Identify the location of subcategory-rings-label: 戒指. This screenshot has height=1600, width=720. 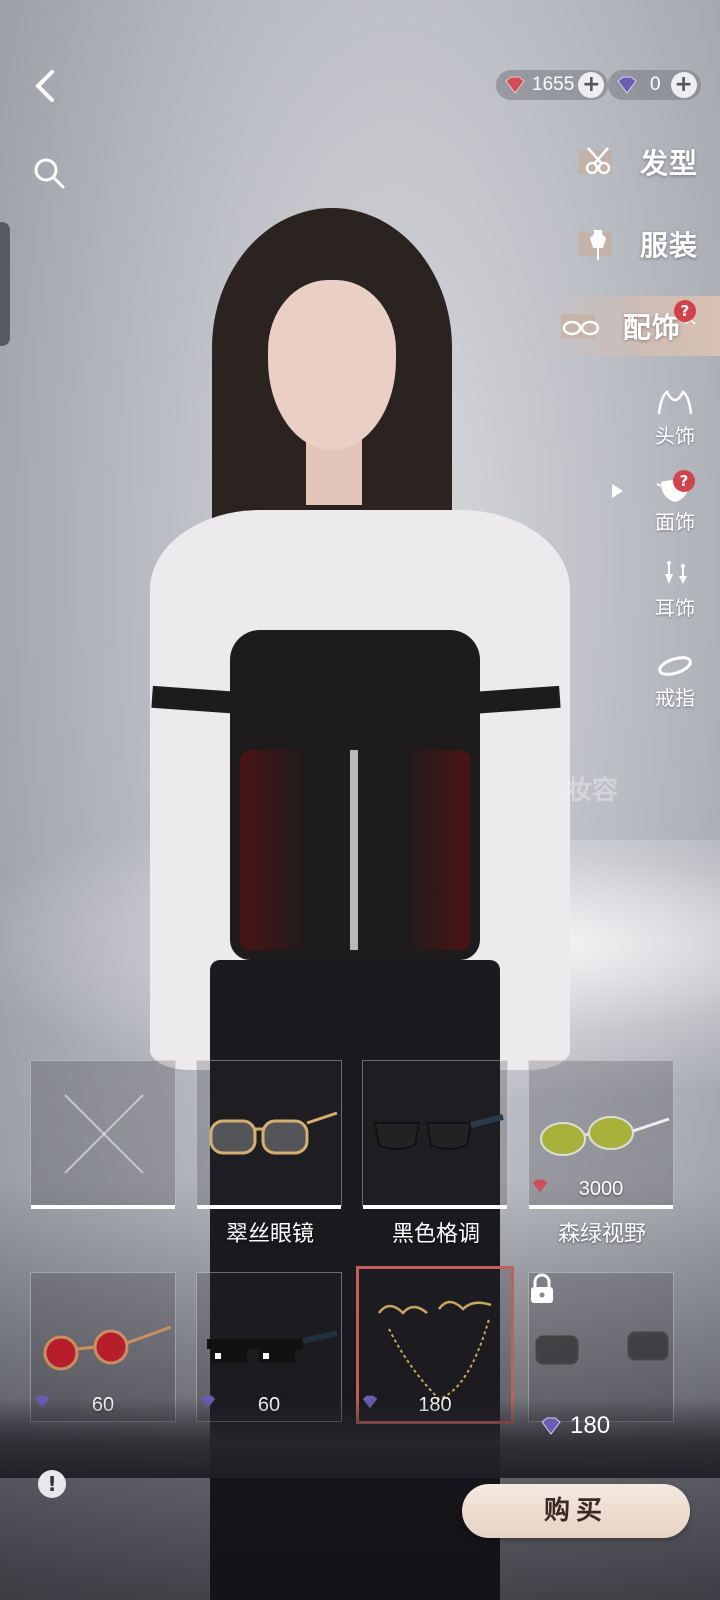
(675, 698).